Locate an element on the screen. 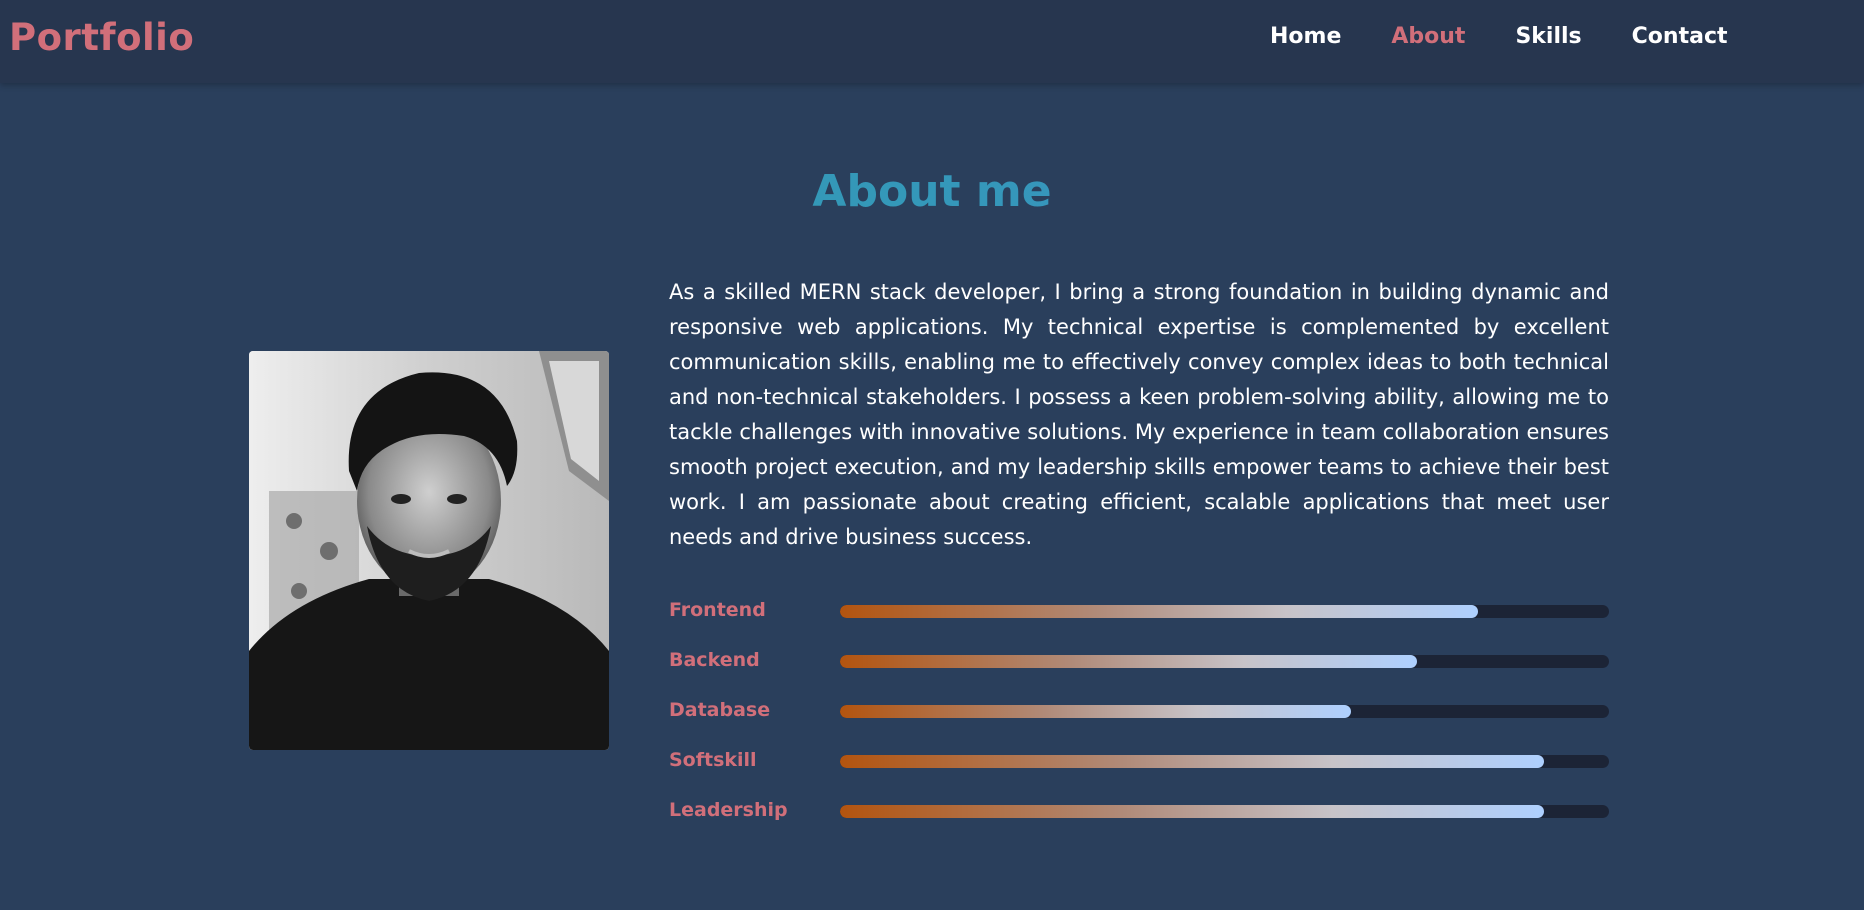  nav-links: Home About Skills Contact is located at coordinates (1524, 36).